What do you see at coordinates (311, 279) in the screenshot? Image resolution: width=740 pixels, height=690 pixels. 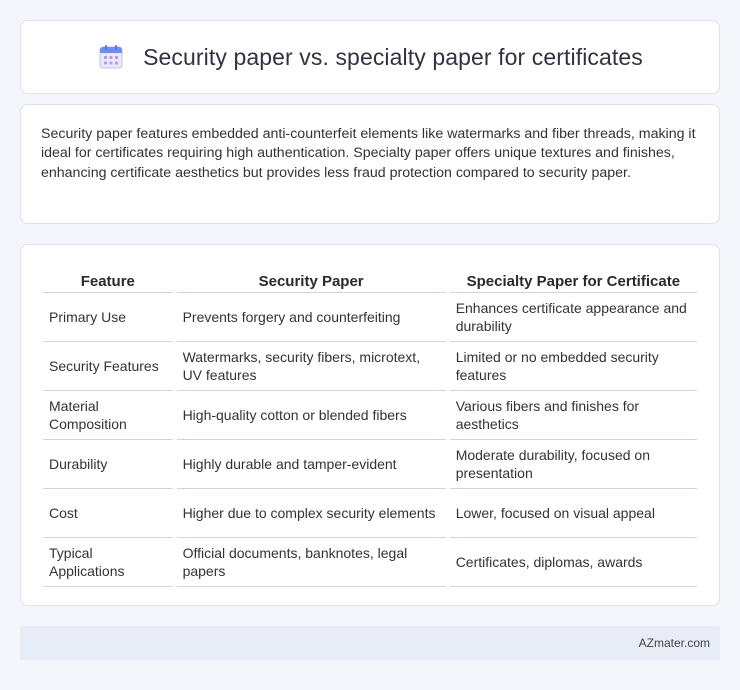 I see `header-security-paper: Security Paper` at bounding box center [311, 279].